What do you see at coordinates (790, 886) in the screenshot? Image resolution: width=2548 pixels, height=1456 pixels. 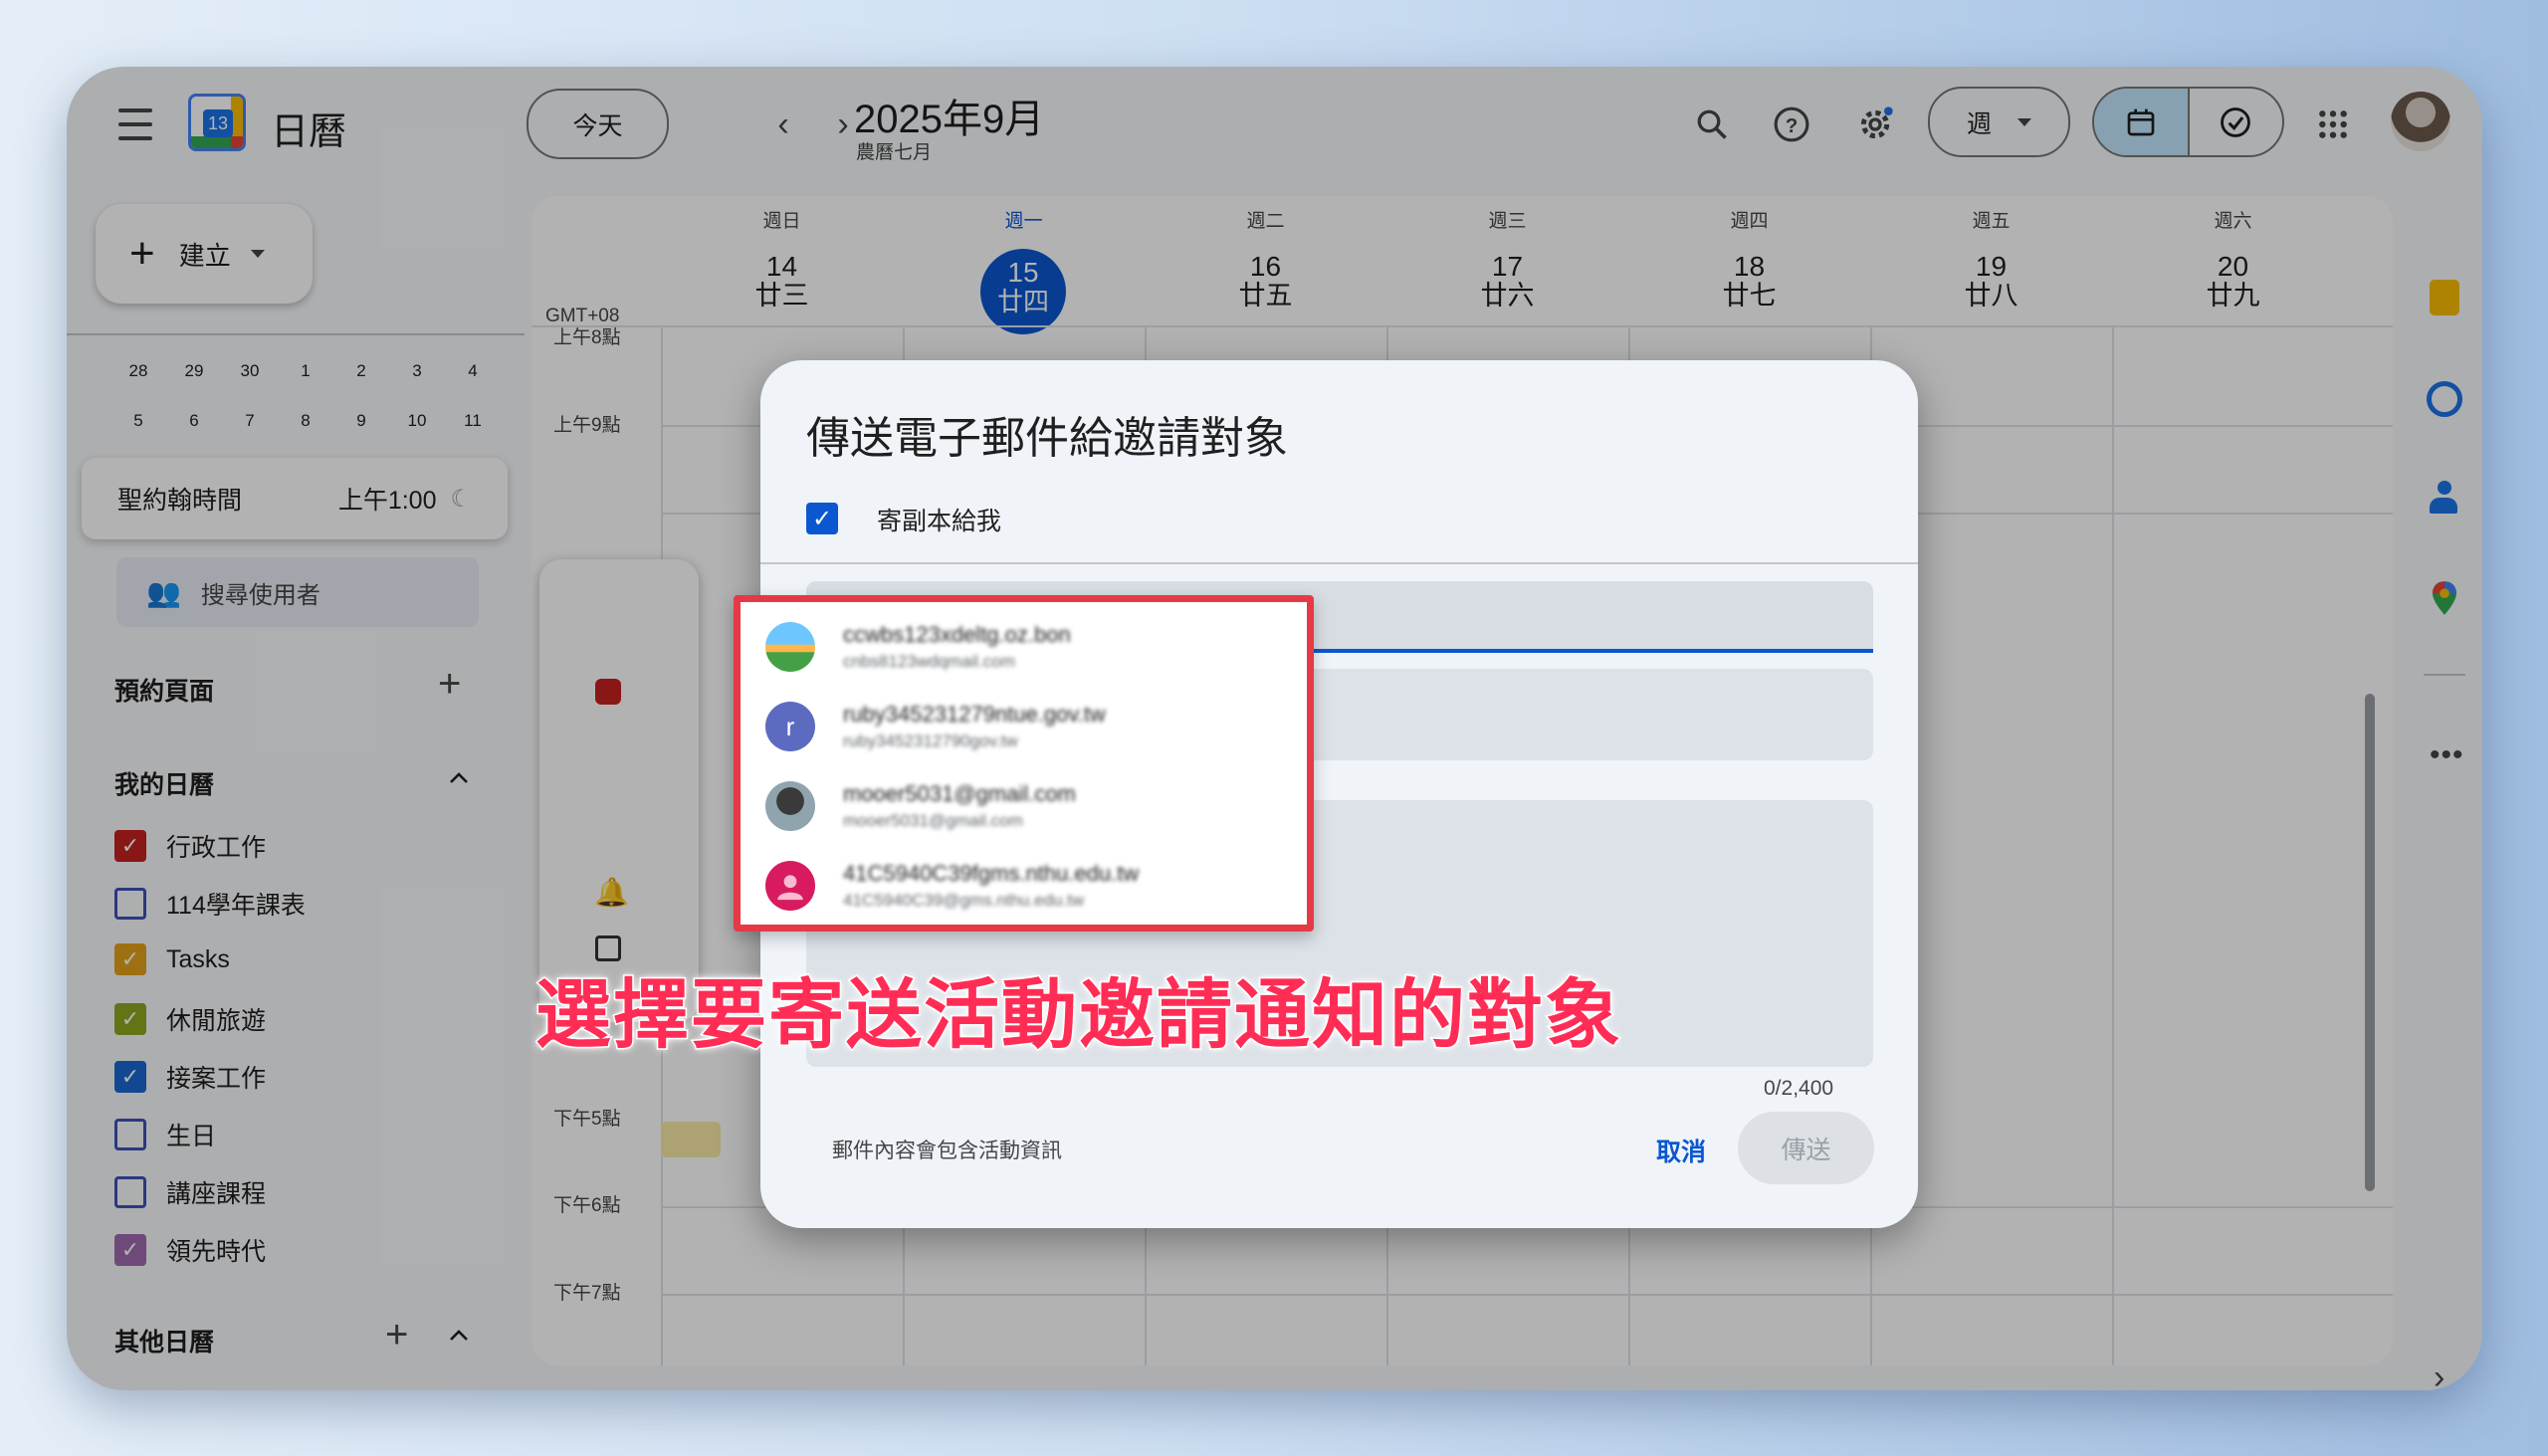 I see `person-avatar` at bounding box center [790, 886].